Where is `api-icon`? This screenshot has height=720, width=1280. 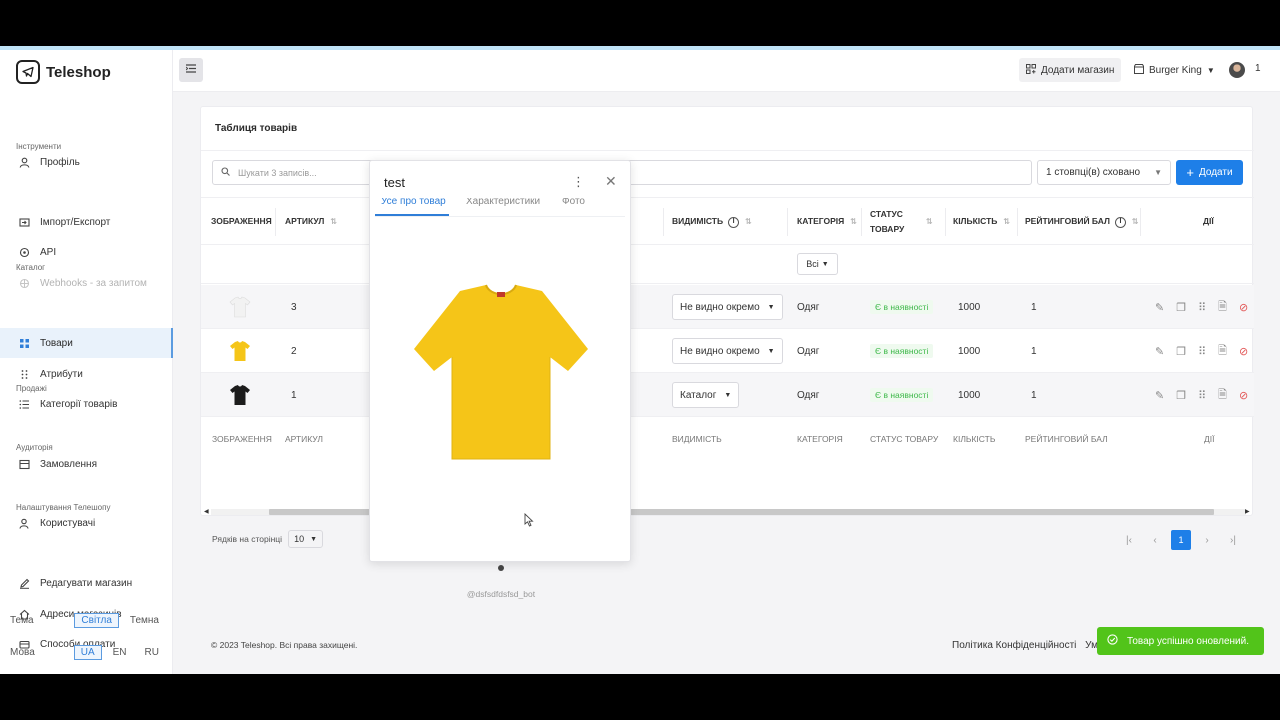
api-icon is located at coordinates (24, 252).